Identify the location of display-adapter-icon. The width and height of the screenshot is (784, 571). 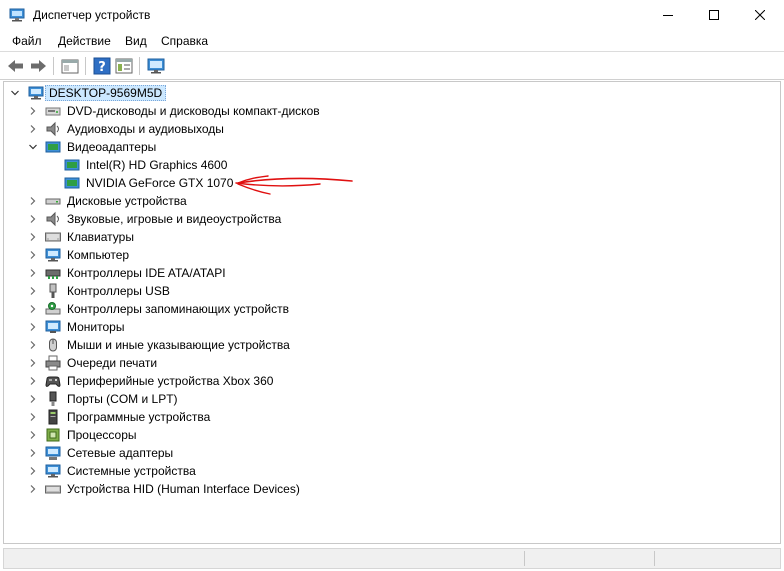
(72, 183).